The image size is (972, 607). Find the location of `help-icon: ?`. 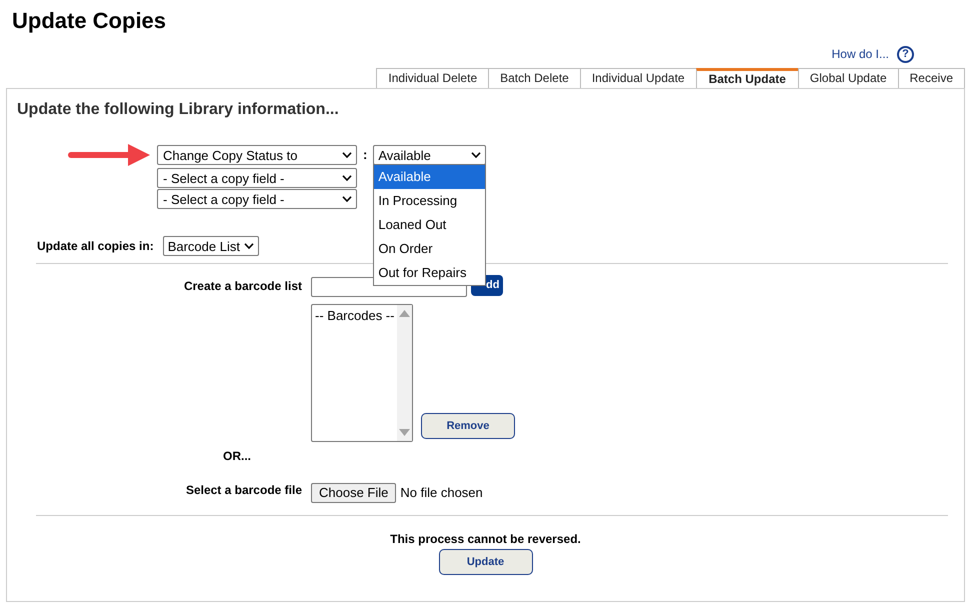

help-icon: ? is located at coordinates (905, 54).